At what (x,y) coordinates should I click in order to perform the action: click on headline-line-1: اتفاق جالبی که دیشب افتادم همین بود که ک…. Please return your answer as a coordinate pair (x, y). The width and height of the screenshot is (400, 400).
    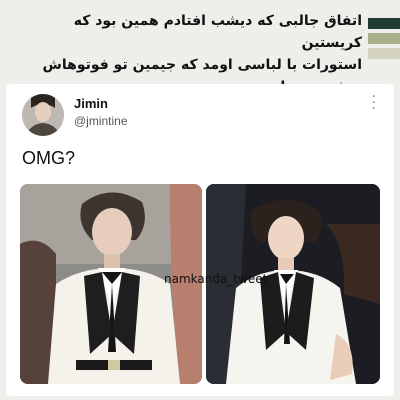
    Looking at the image, I should click on (217, 32).